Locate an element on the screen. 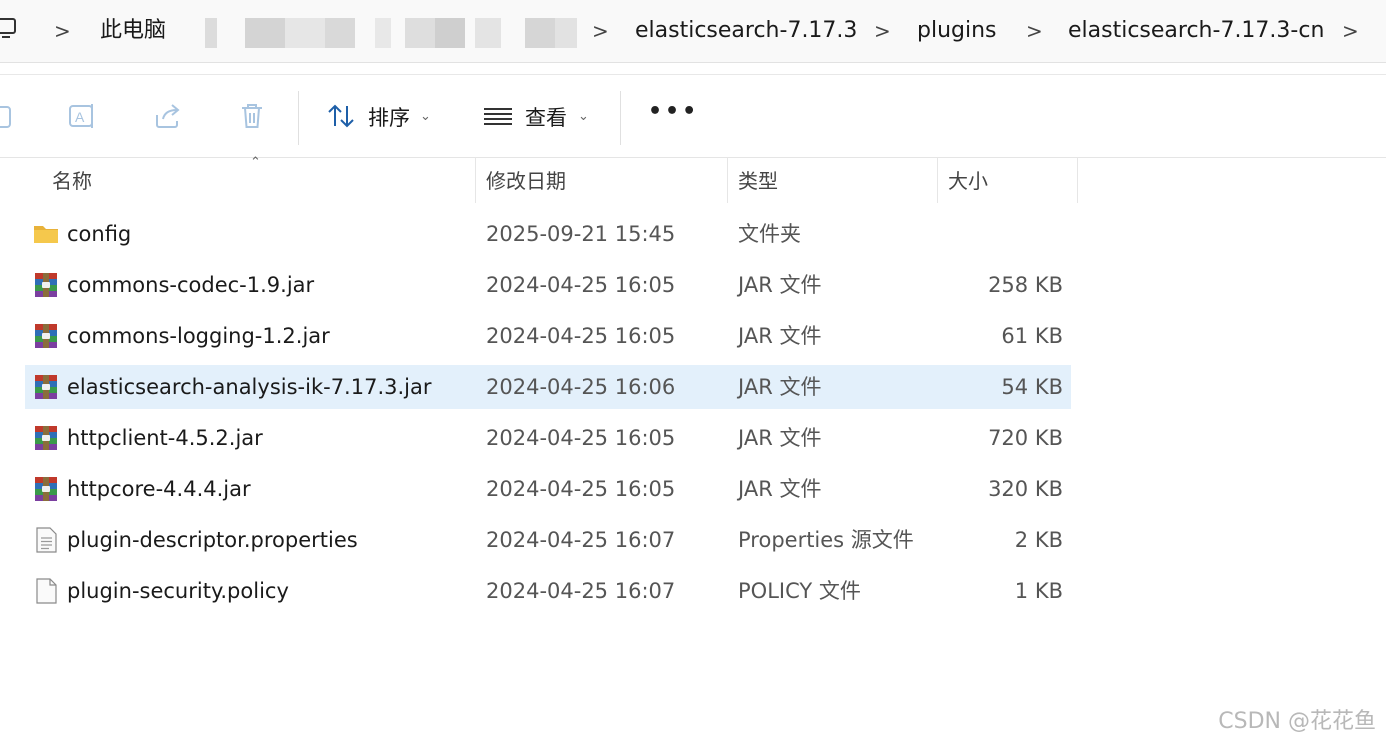 The image size is (1386, 744). column-header-name: 名称 is located at coordinates (72, 181).